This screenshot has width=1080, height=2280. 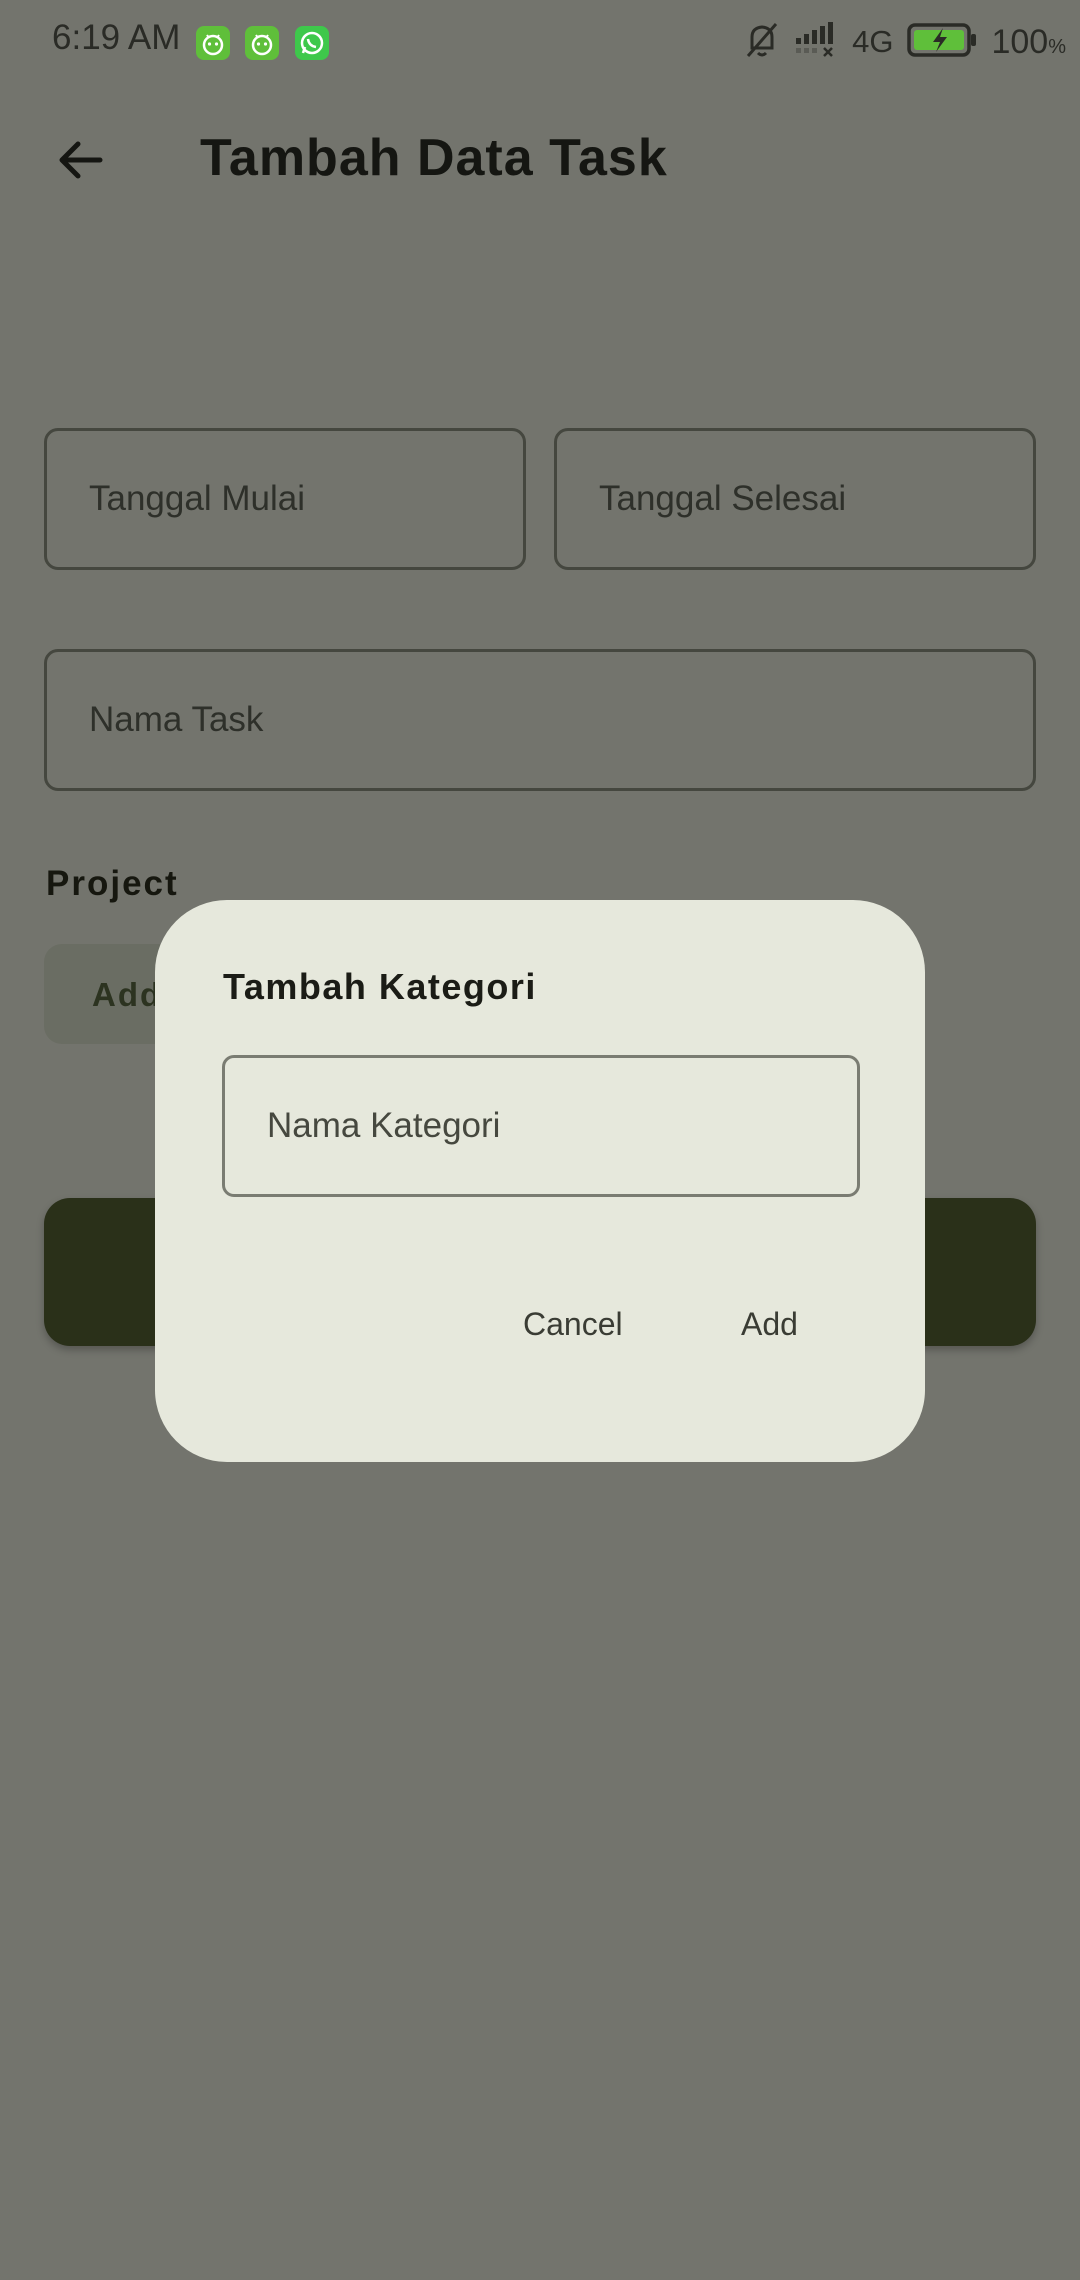 I want to click on add-button: Add, so click(x=769, y=1324).